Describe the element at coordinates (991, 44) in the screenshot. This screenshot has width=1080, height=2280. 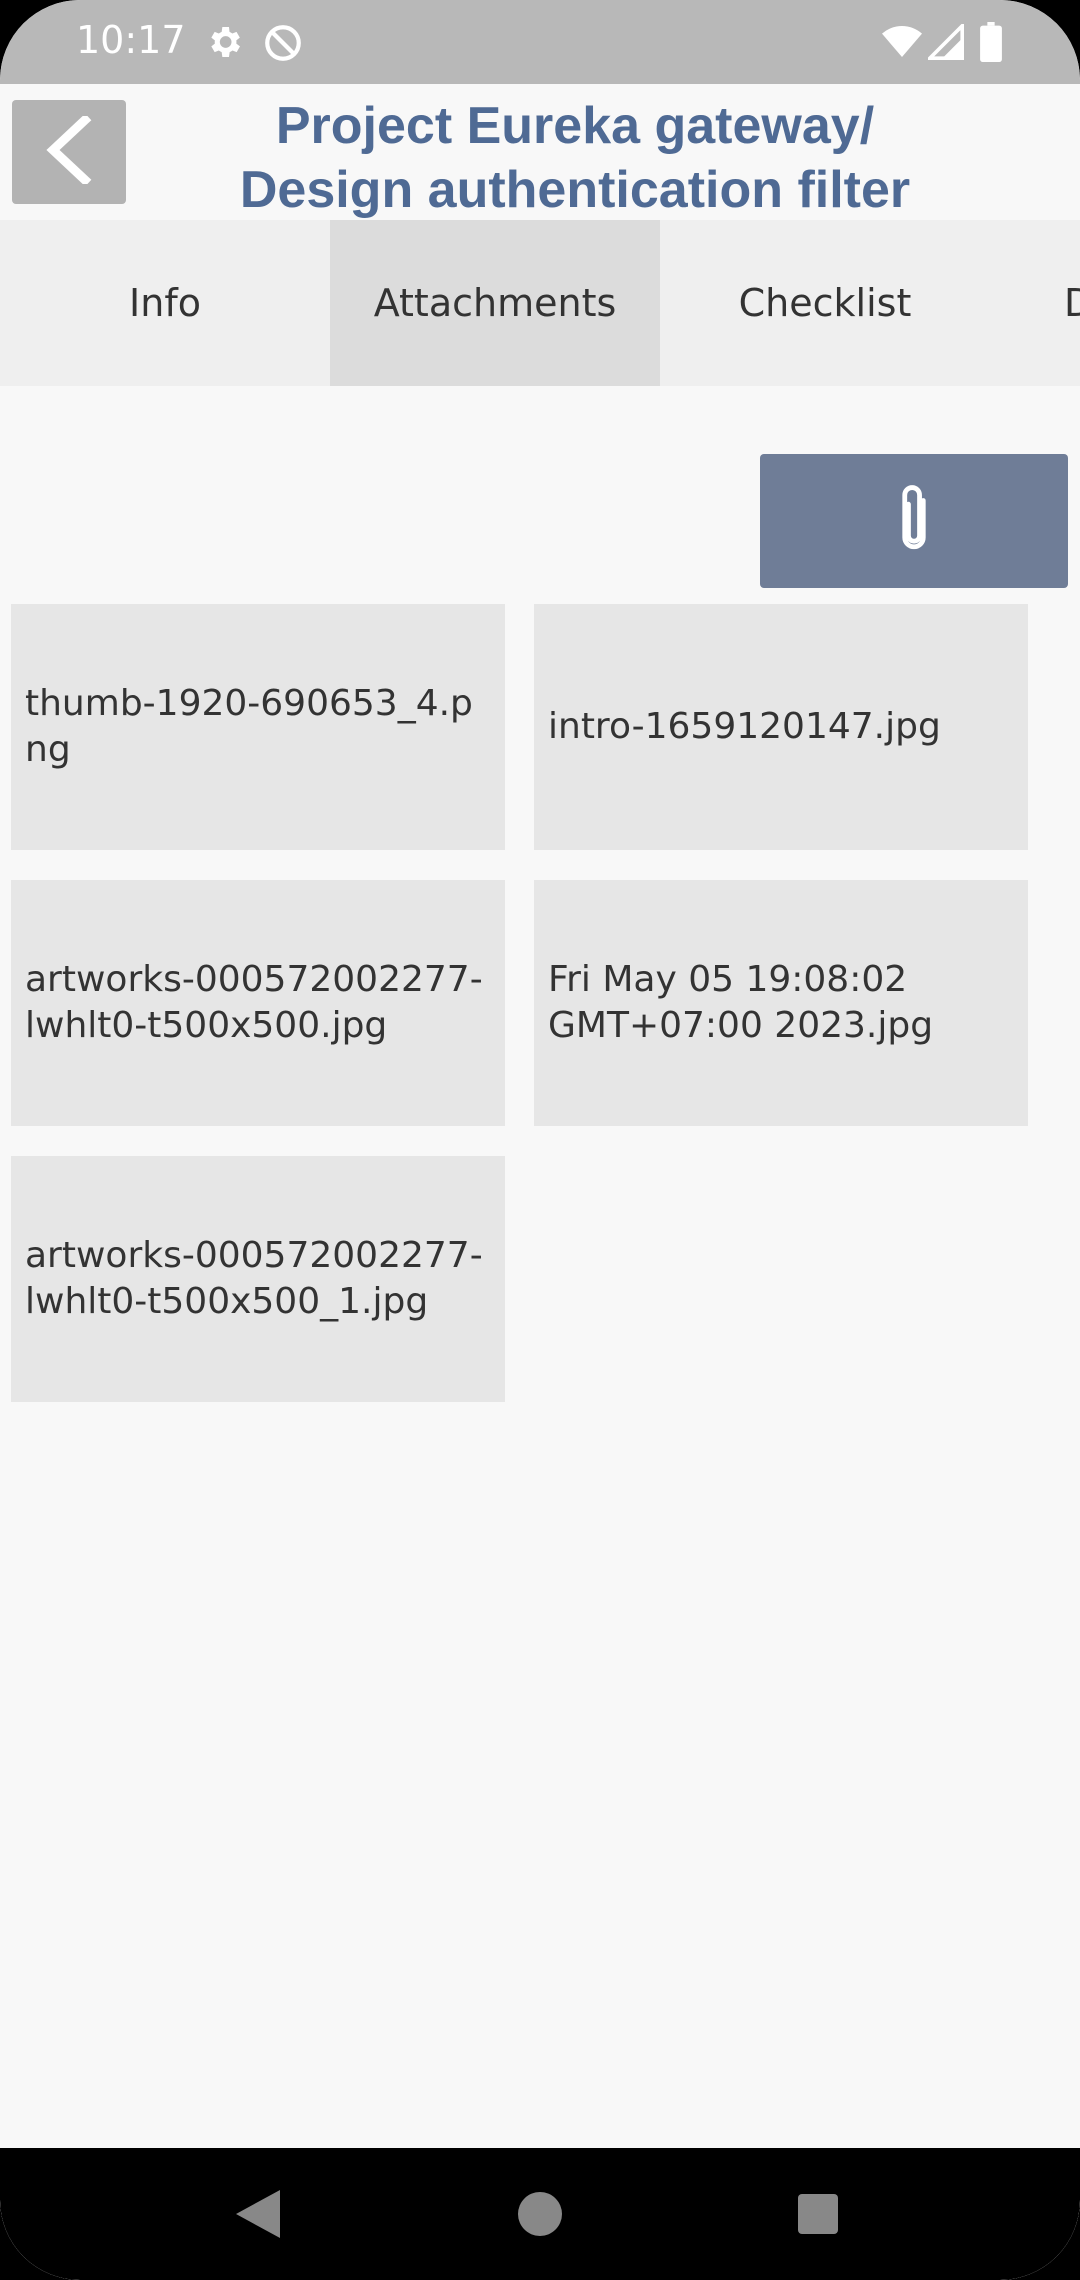
I see `battery-icon` at that location.